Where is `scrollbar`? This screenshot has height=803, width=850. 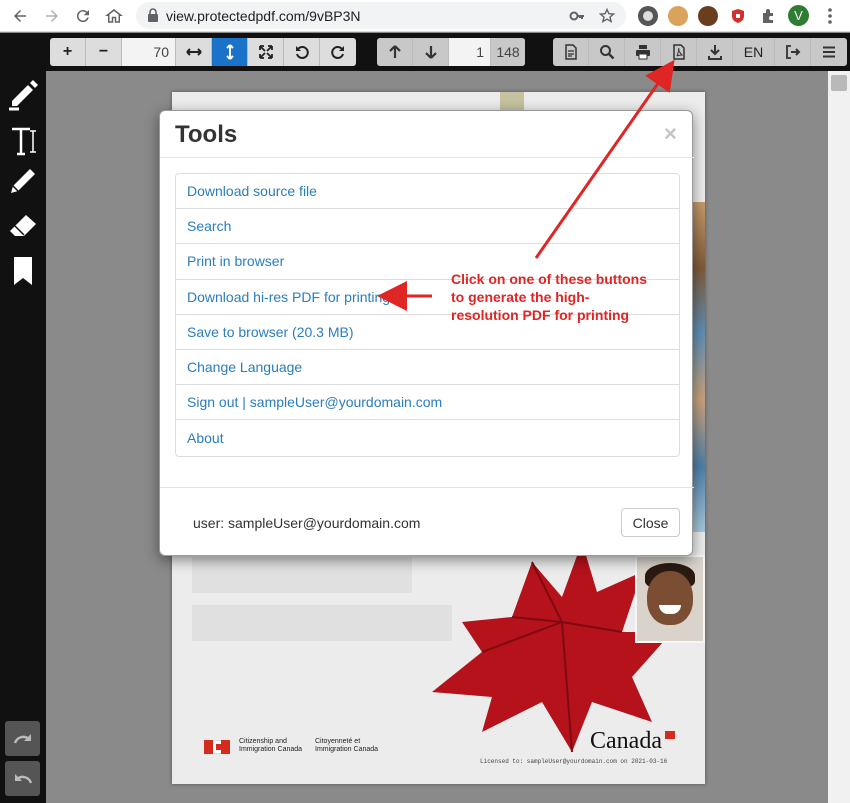 scrollbar is located at coordinates (839, 437).